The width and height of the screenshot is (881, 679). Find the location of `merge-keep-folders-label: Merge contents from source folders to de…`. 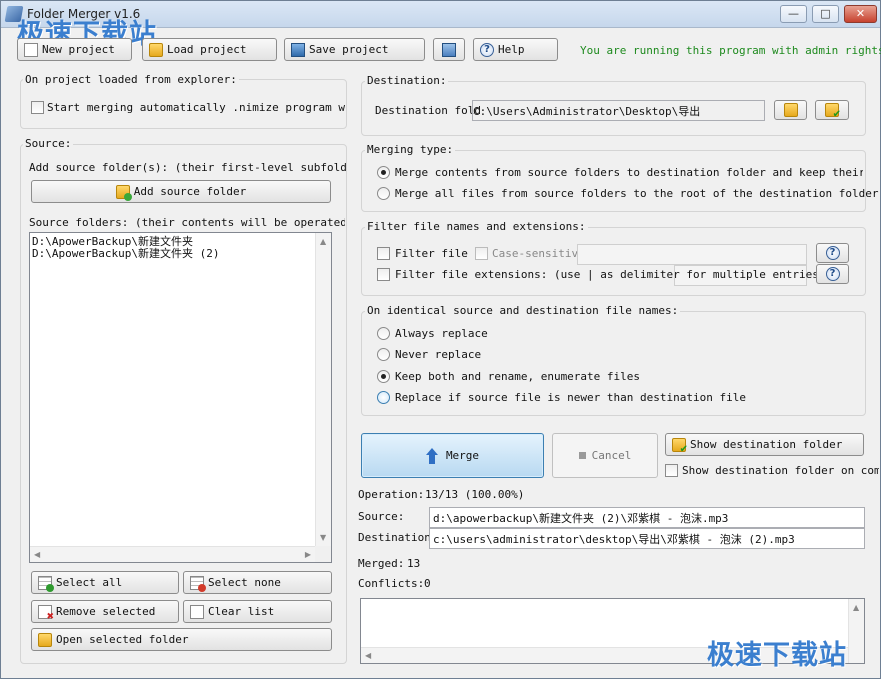

merge-keep-folders-label: Merge contents from source folders to de… is located at coordinates (629, 172).